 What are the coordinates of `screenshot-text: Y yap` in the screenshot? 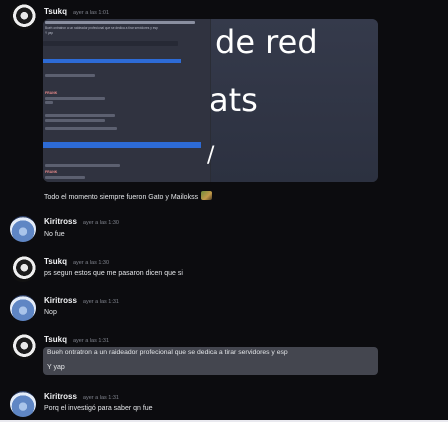 It's located at (49, 33).